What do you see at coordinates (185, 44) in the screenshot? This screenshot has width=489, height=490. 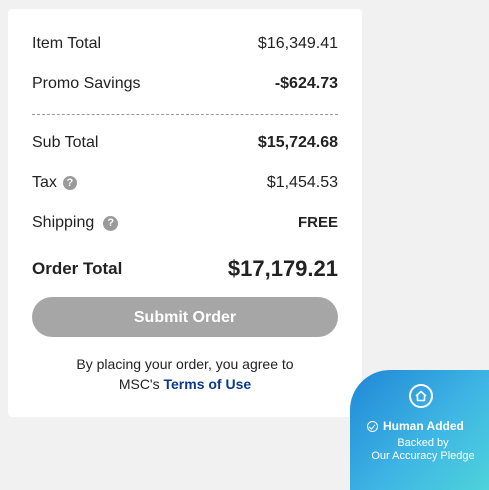 I see `item-total-row: Item Total $16,349.41` at bounding box center [185, 44].